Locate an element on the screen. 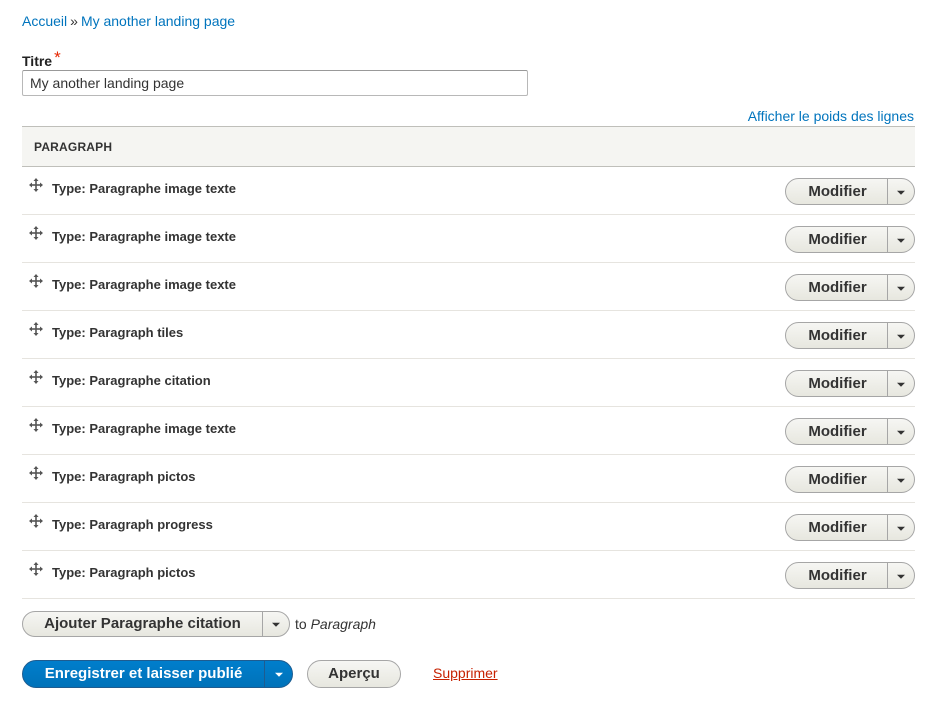 The height and width of the screenshot is (708, 936). paragraph-row-type: Type: Paragraph progress is located at coordinates (132, 524).